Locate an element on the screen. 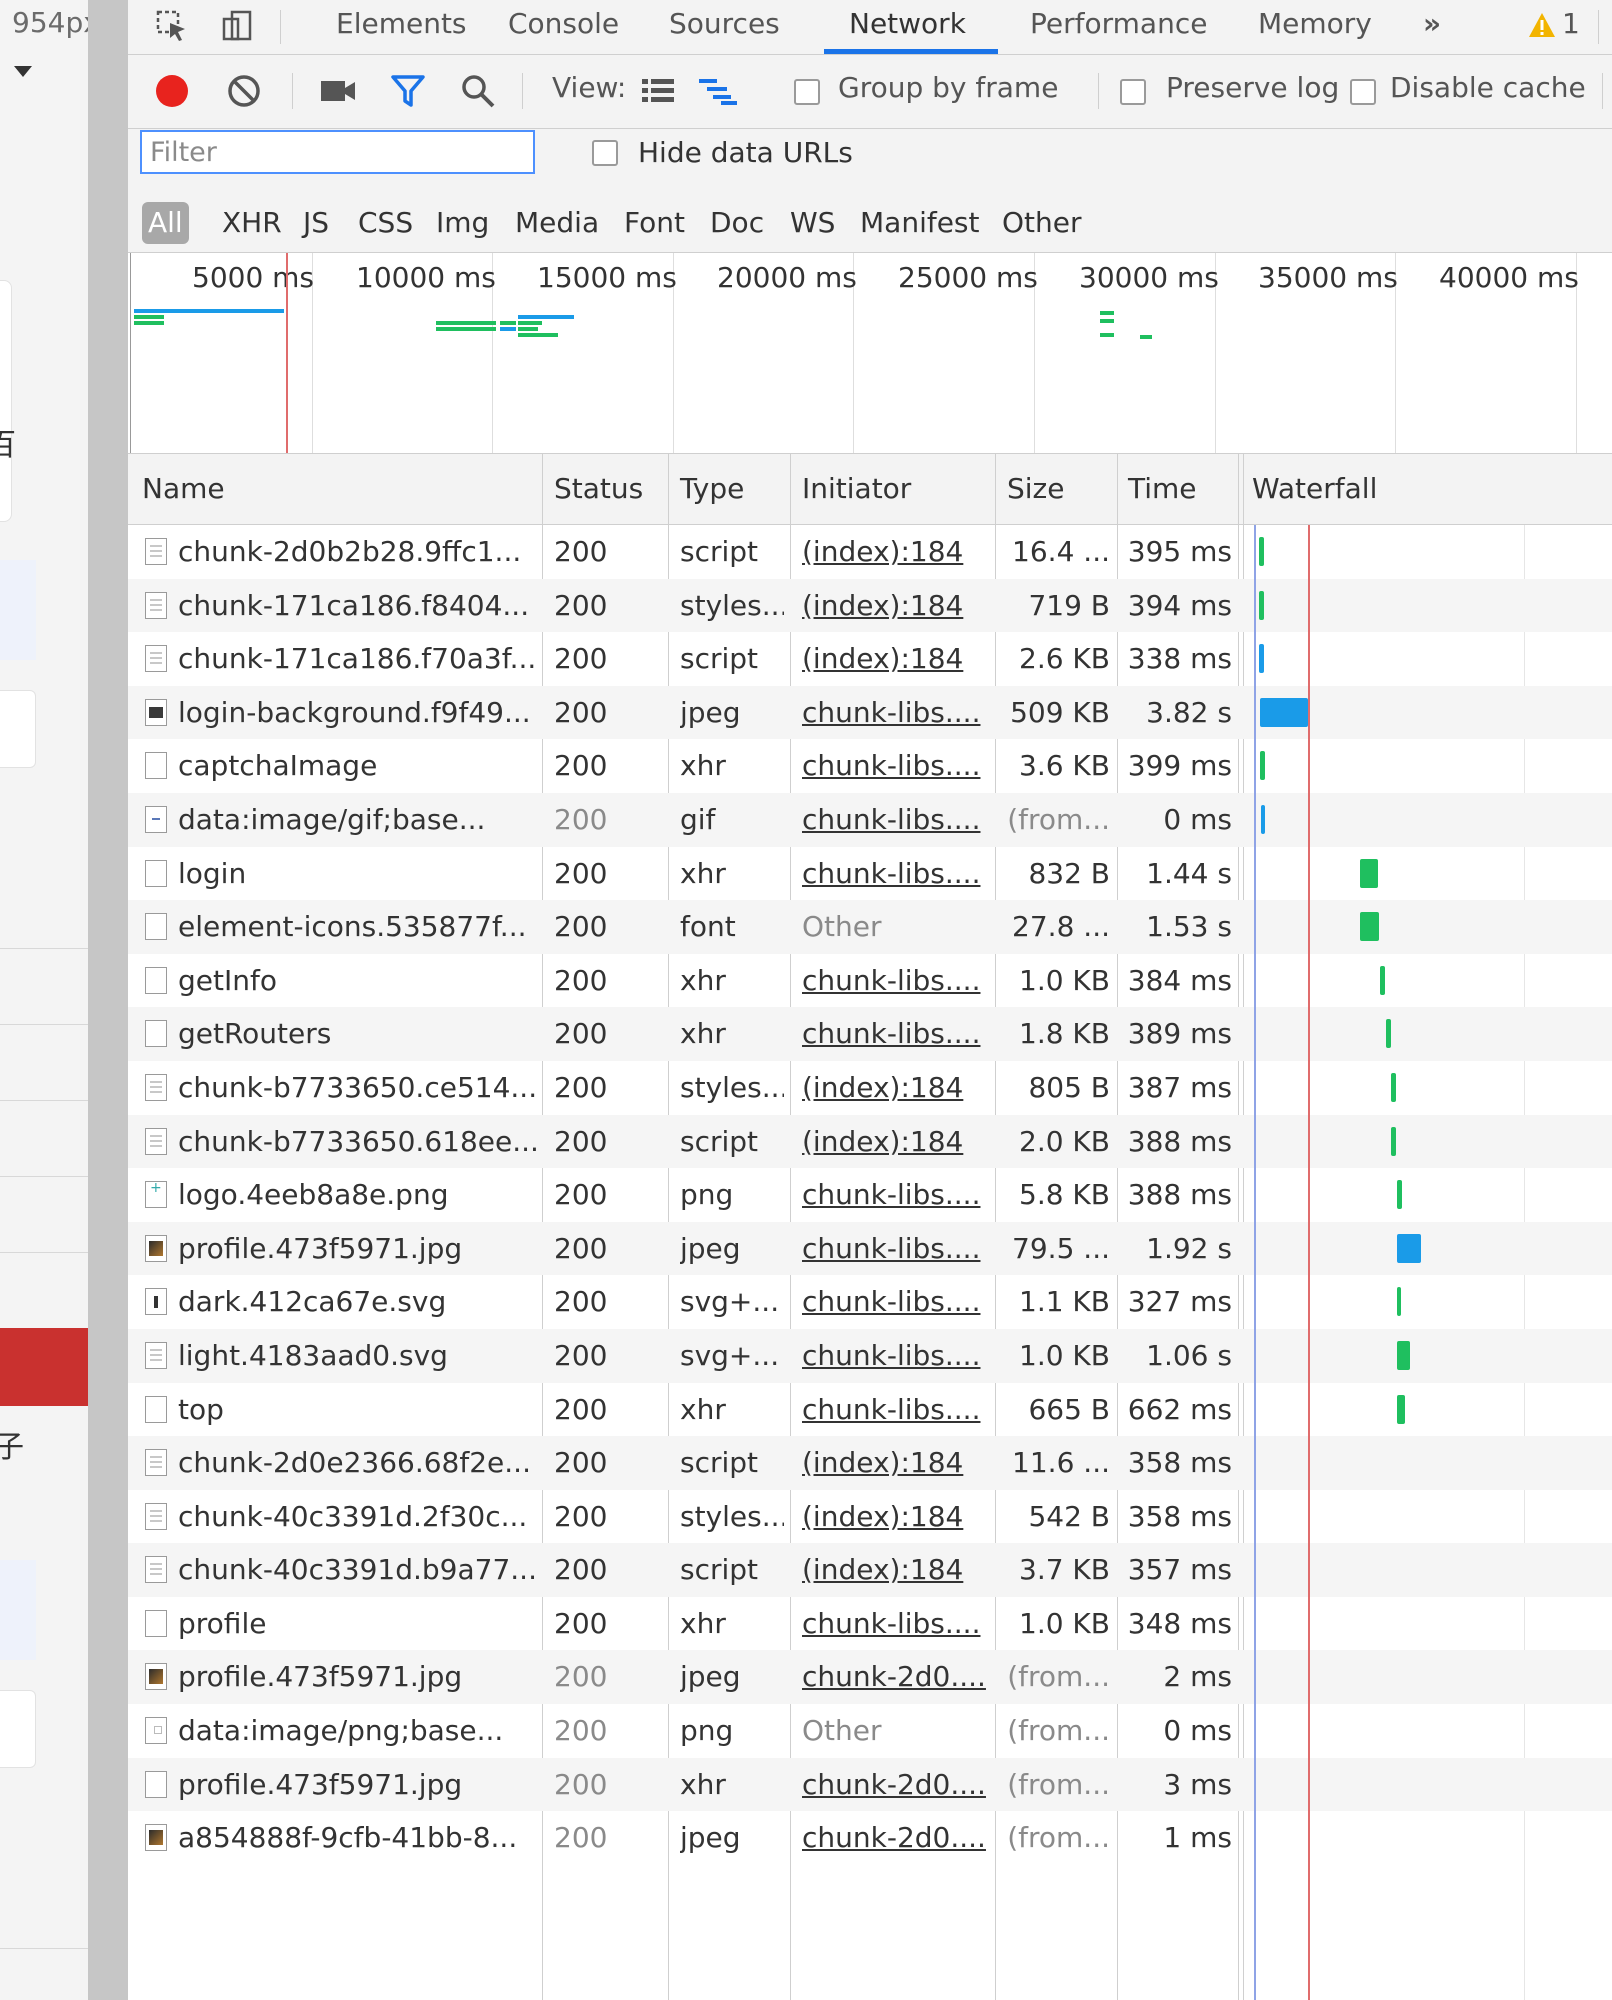  request-row: top 200 xhr chunk-libs.... 665 B 662 ms is located at coordinates (870, 1410).